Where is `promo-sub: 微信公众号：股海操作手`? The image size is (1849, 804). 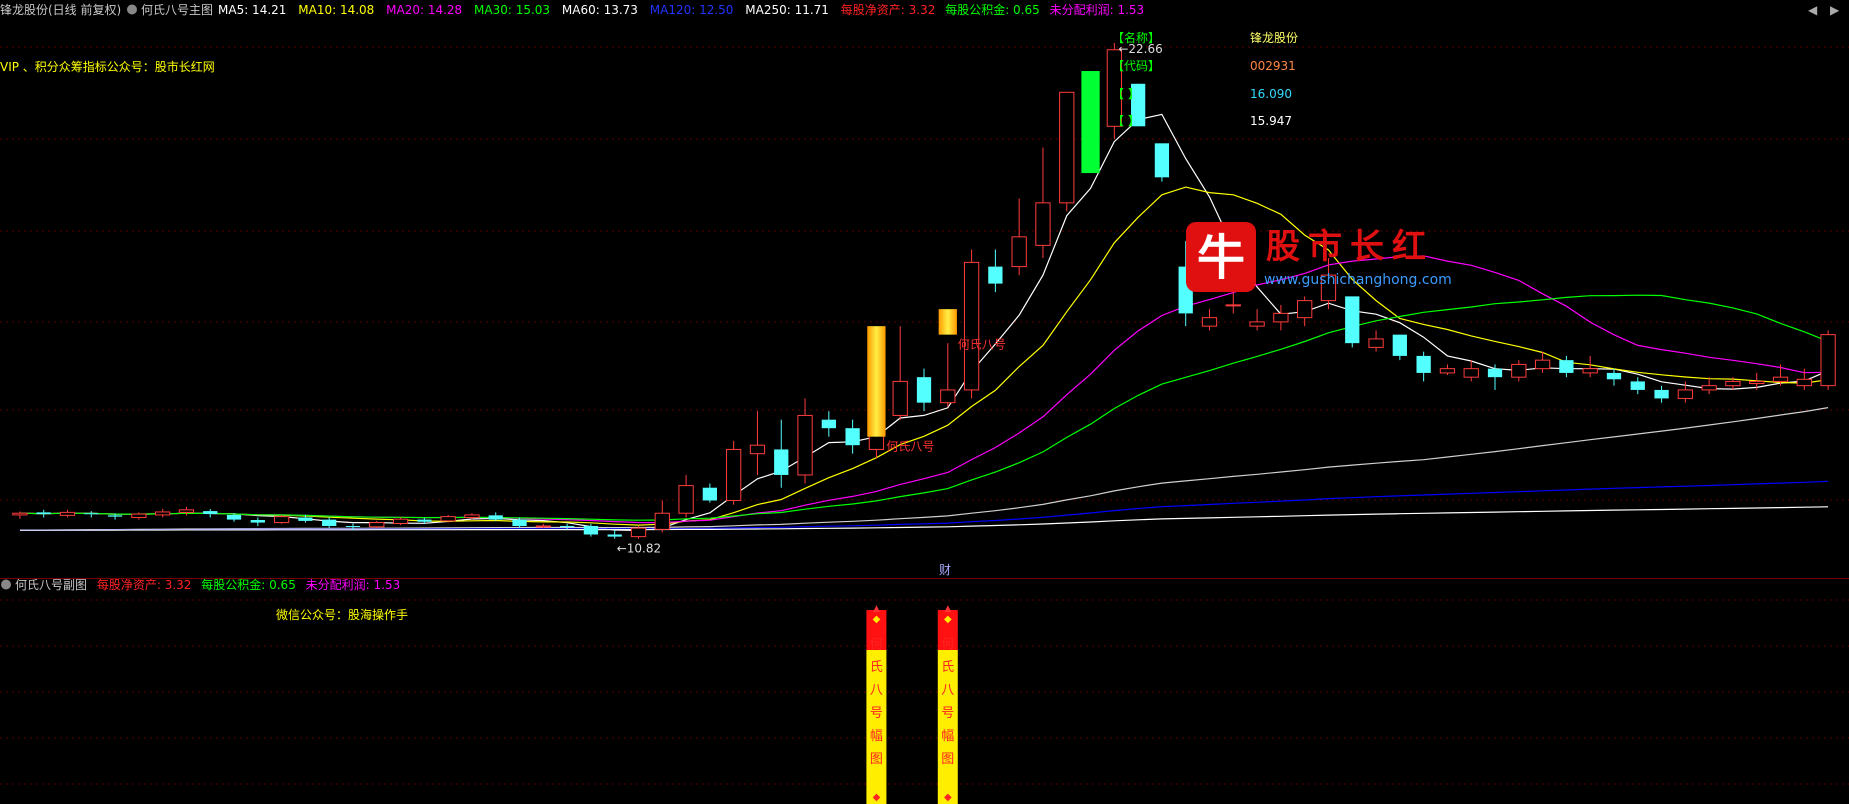 promo-sub: 微信公众号：股海操作手 is located at coordinates (342, 614).